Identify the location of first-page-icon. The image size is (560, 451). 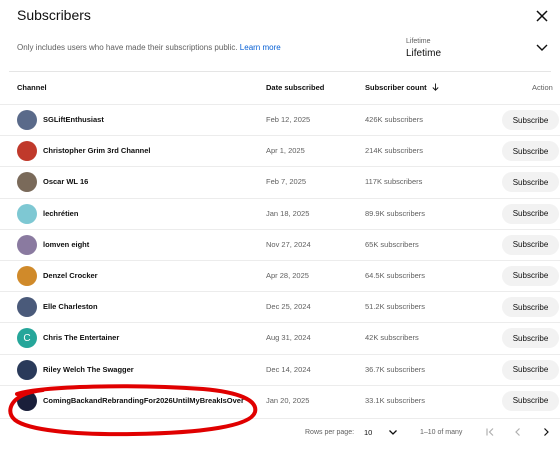
(490, 432).